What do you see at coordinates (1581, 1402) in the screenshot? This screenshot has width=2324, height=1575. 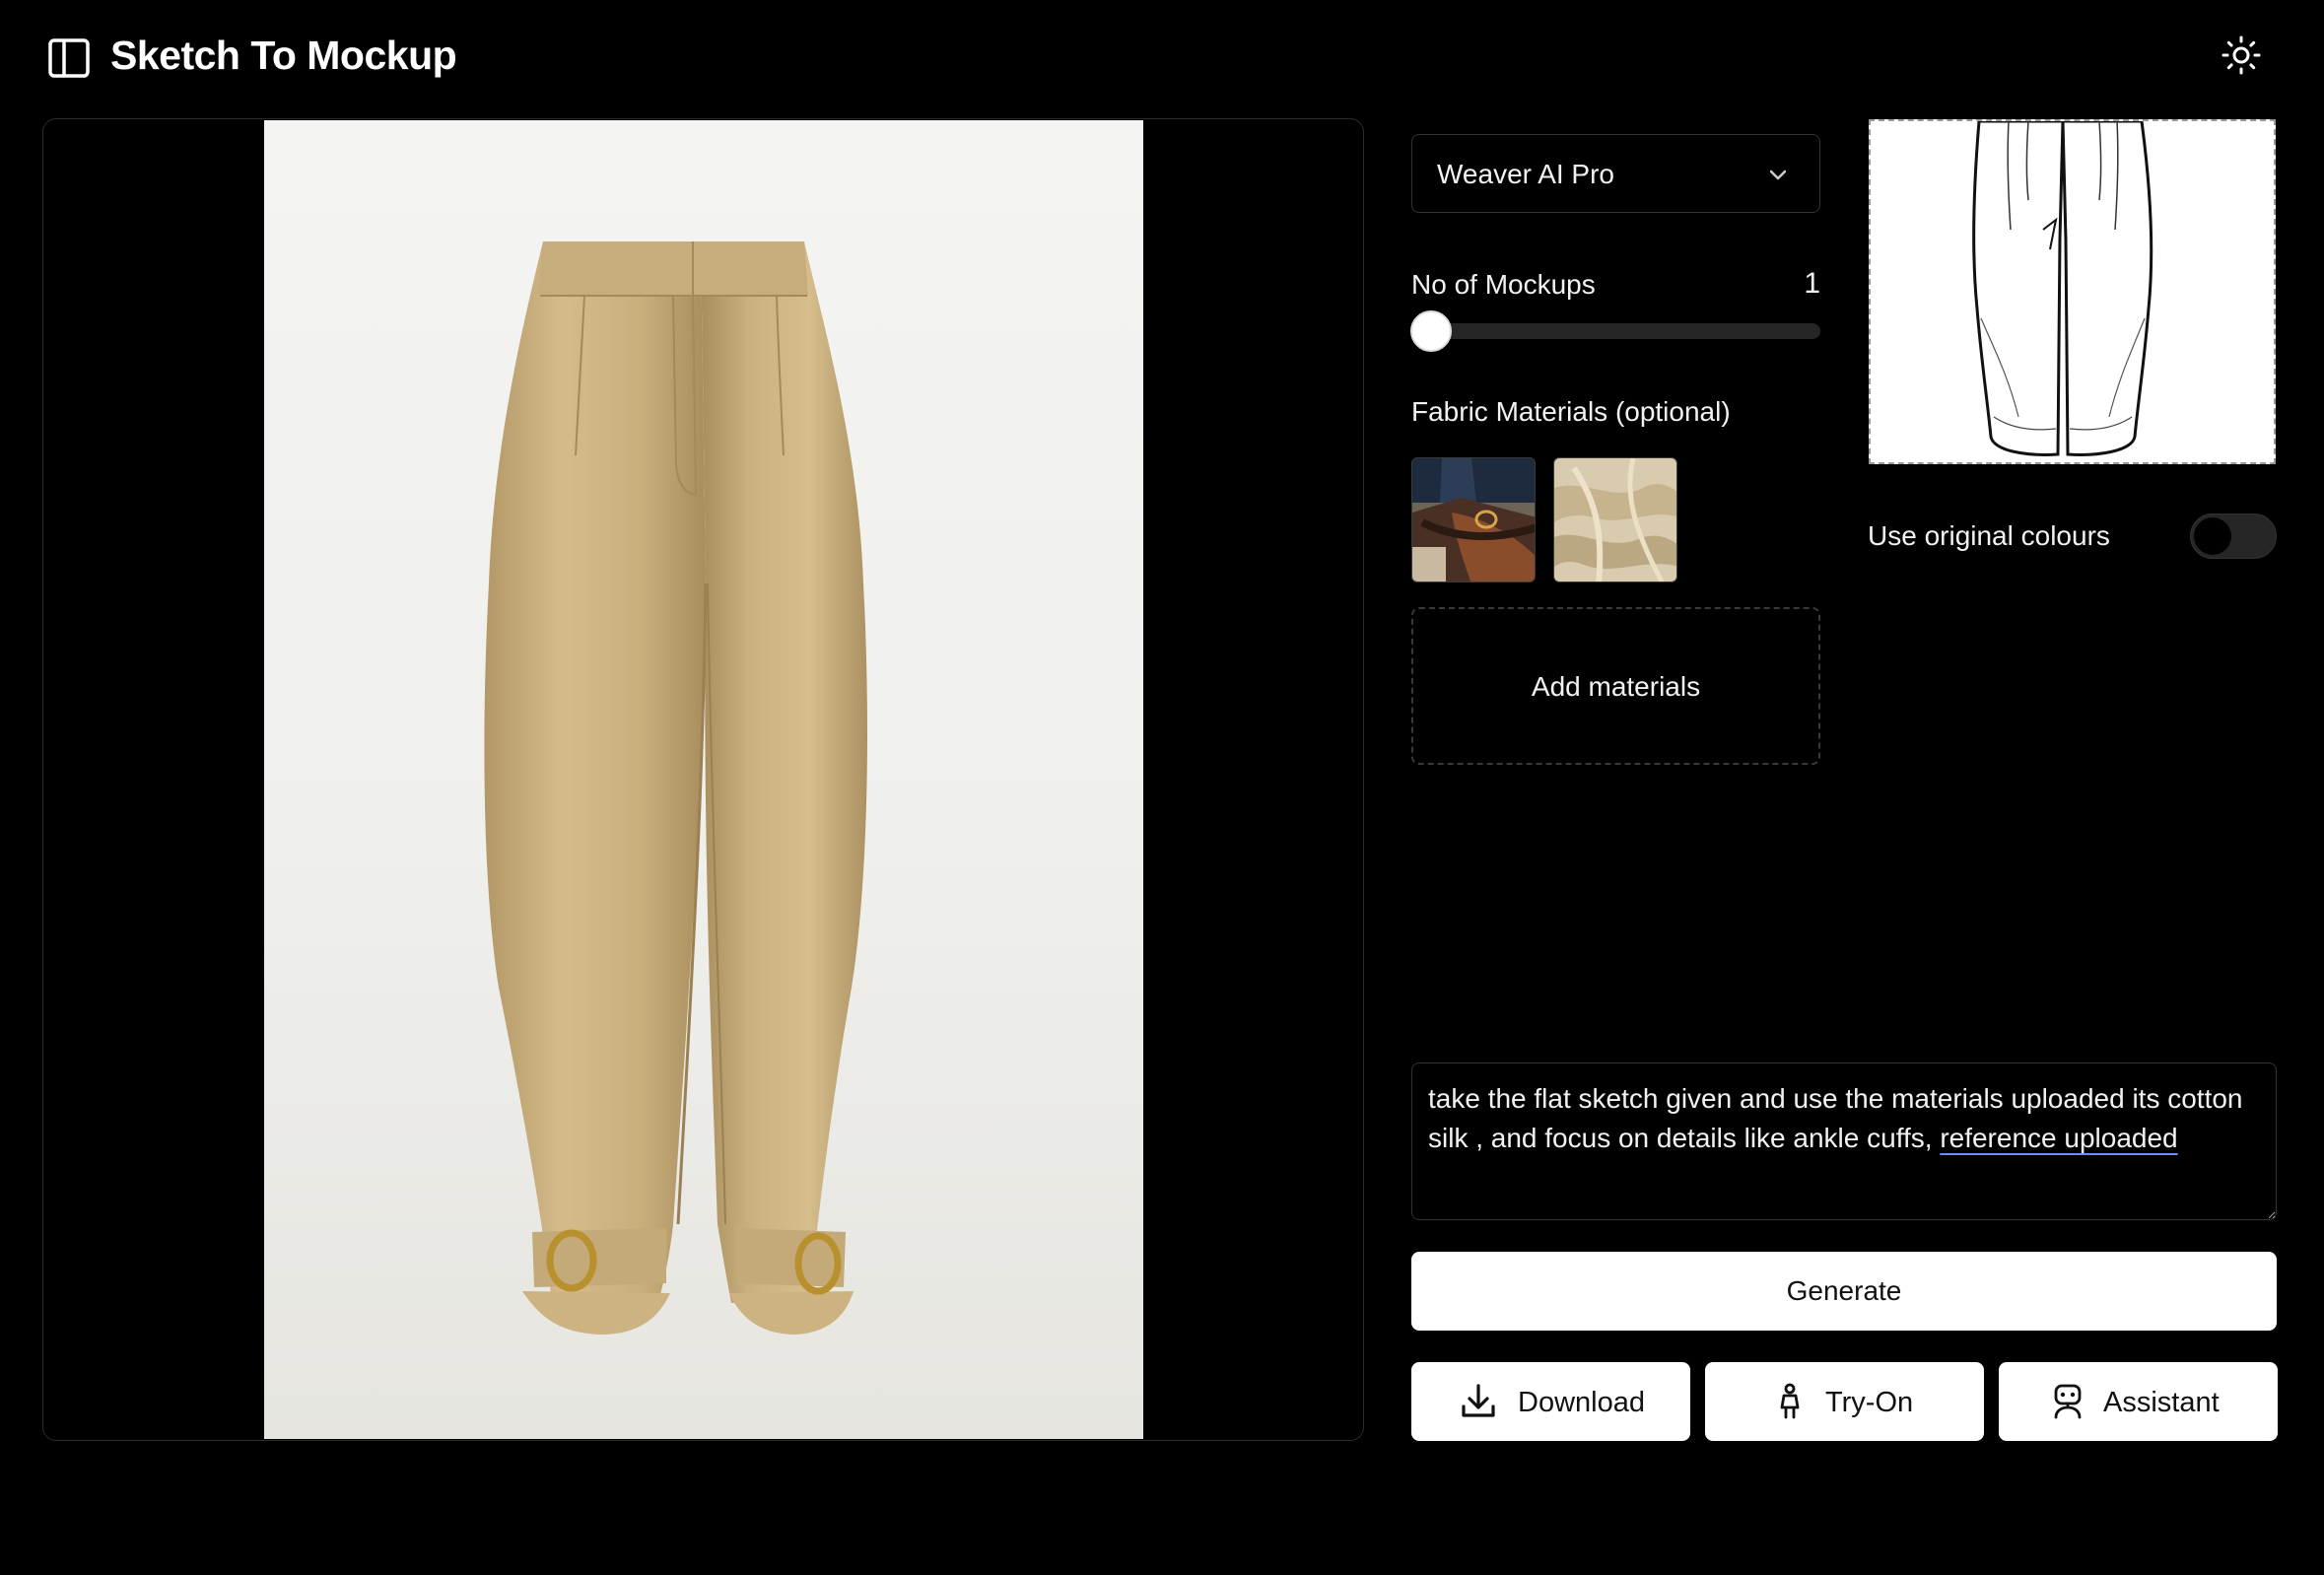 I see `download-label: Download` at bounding box center [1581, 1402].